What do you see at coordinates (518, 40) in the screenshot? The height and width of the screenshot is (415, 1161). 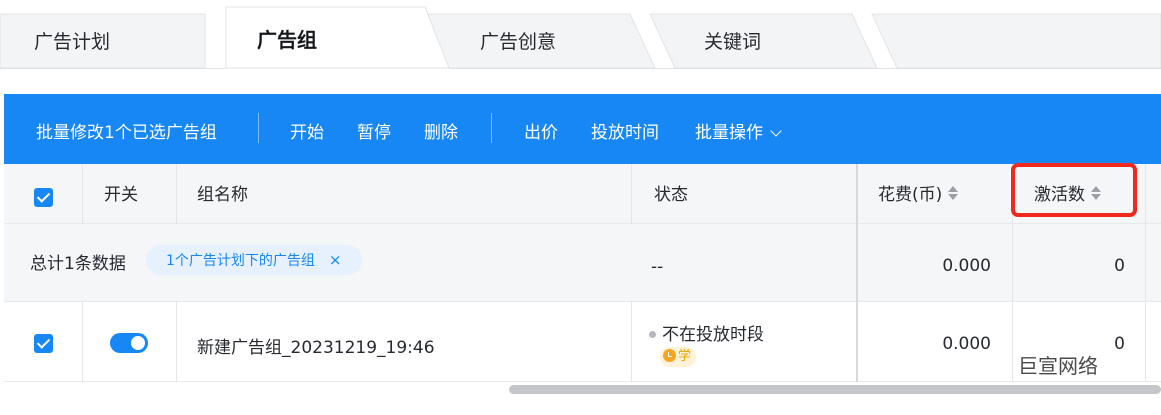 I see `tab-ad-creative: 广告创意` at bounding box center [518, 40].